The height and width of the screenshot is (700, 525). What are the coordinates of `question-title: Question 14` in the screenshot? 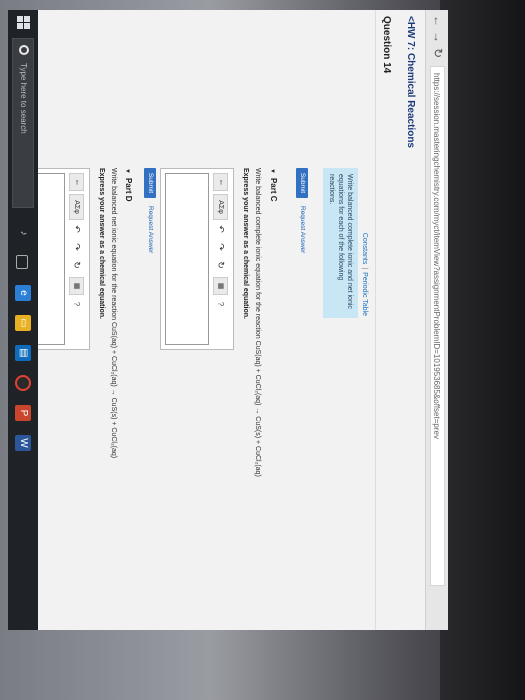 It's located at (386, 45).